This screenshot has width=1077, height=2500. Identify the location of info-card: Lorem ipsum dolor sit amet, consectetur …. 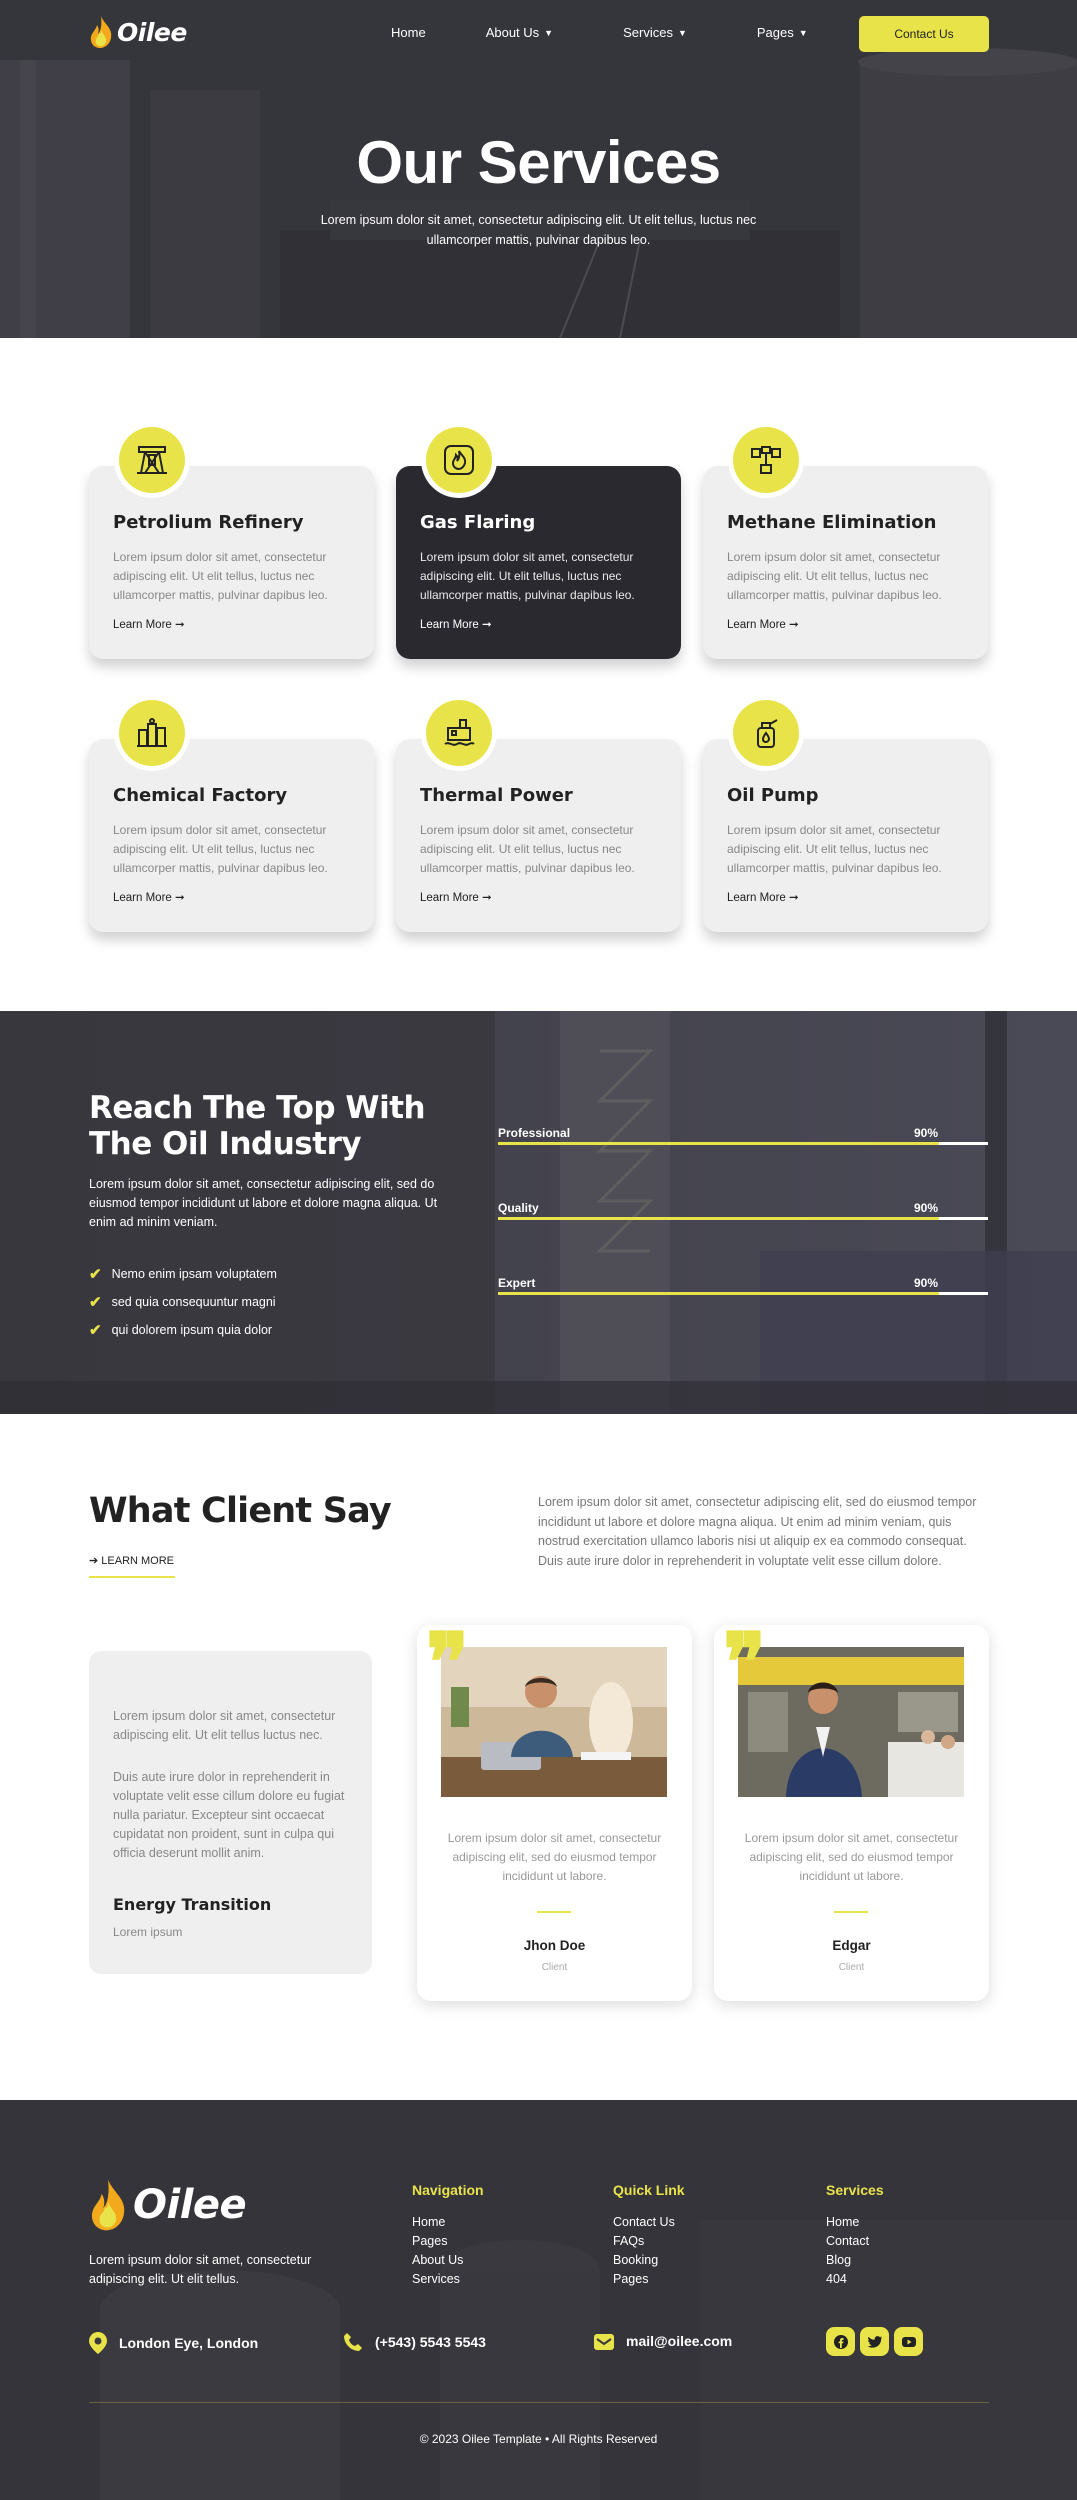
(230, 1812).